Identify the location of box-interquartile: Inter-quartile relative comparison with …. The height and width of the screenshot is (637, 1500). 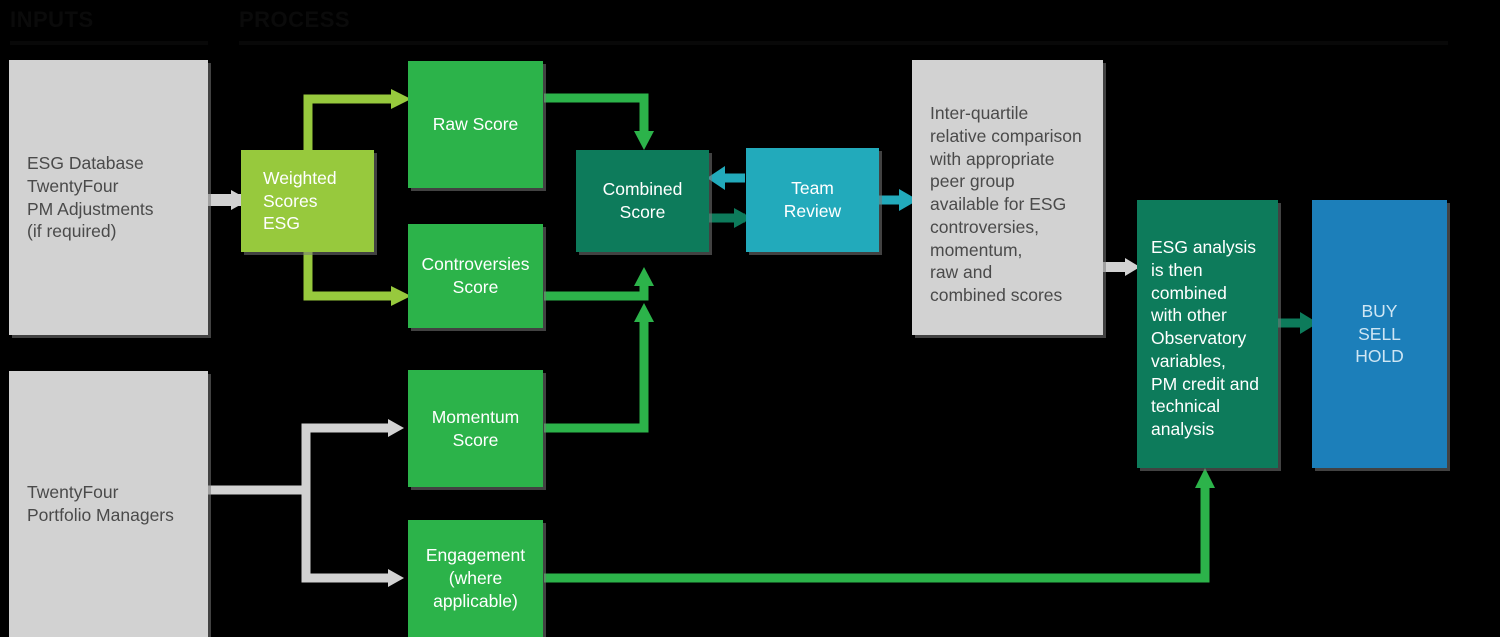
(1007, 197).